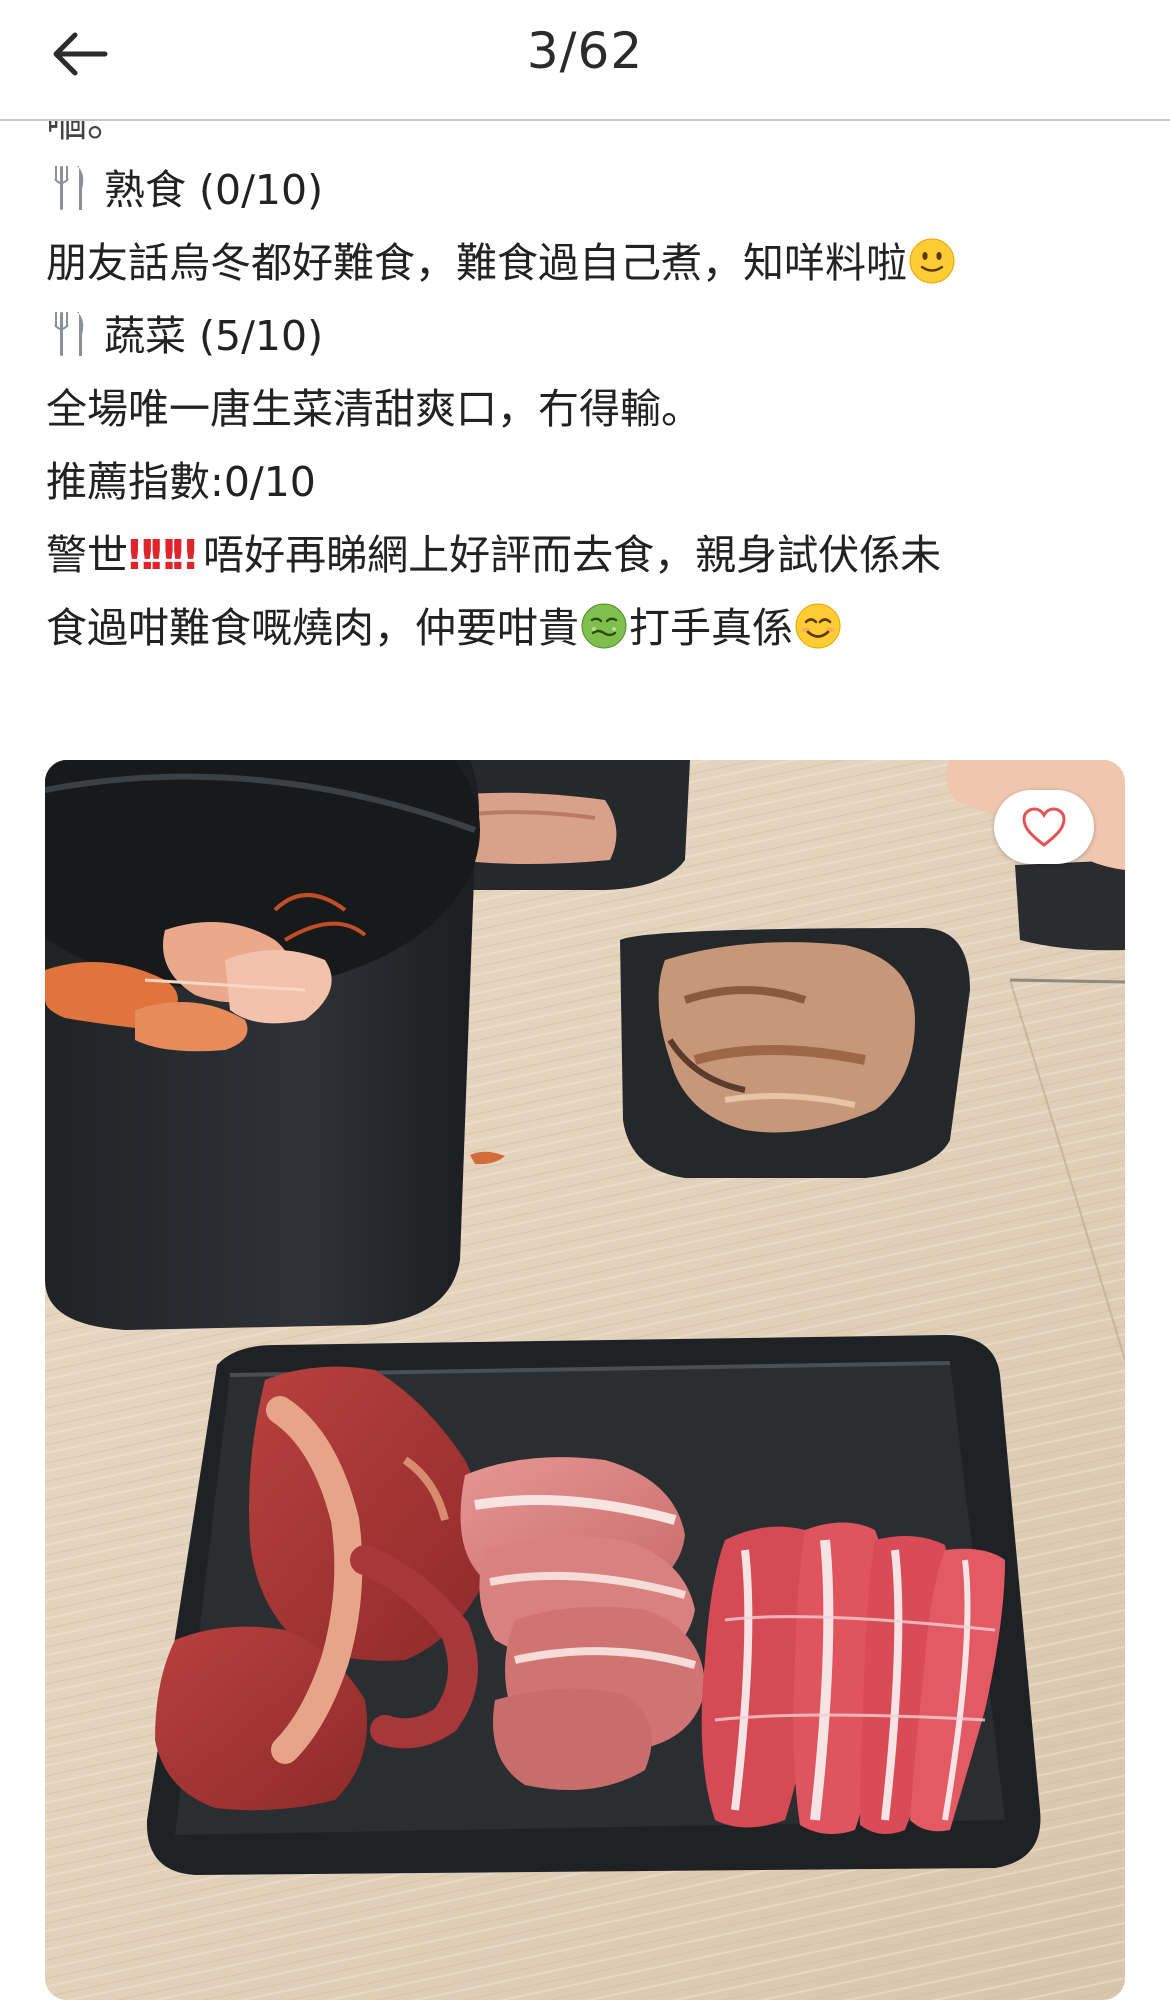 The height and width of the screenshot is (2000, 1170). What do you see at coordinates (214, 190) in the screenshot?
I see `post-line-text: 熟食 (0/10)` at bounding box center [214, 190].